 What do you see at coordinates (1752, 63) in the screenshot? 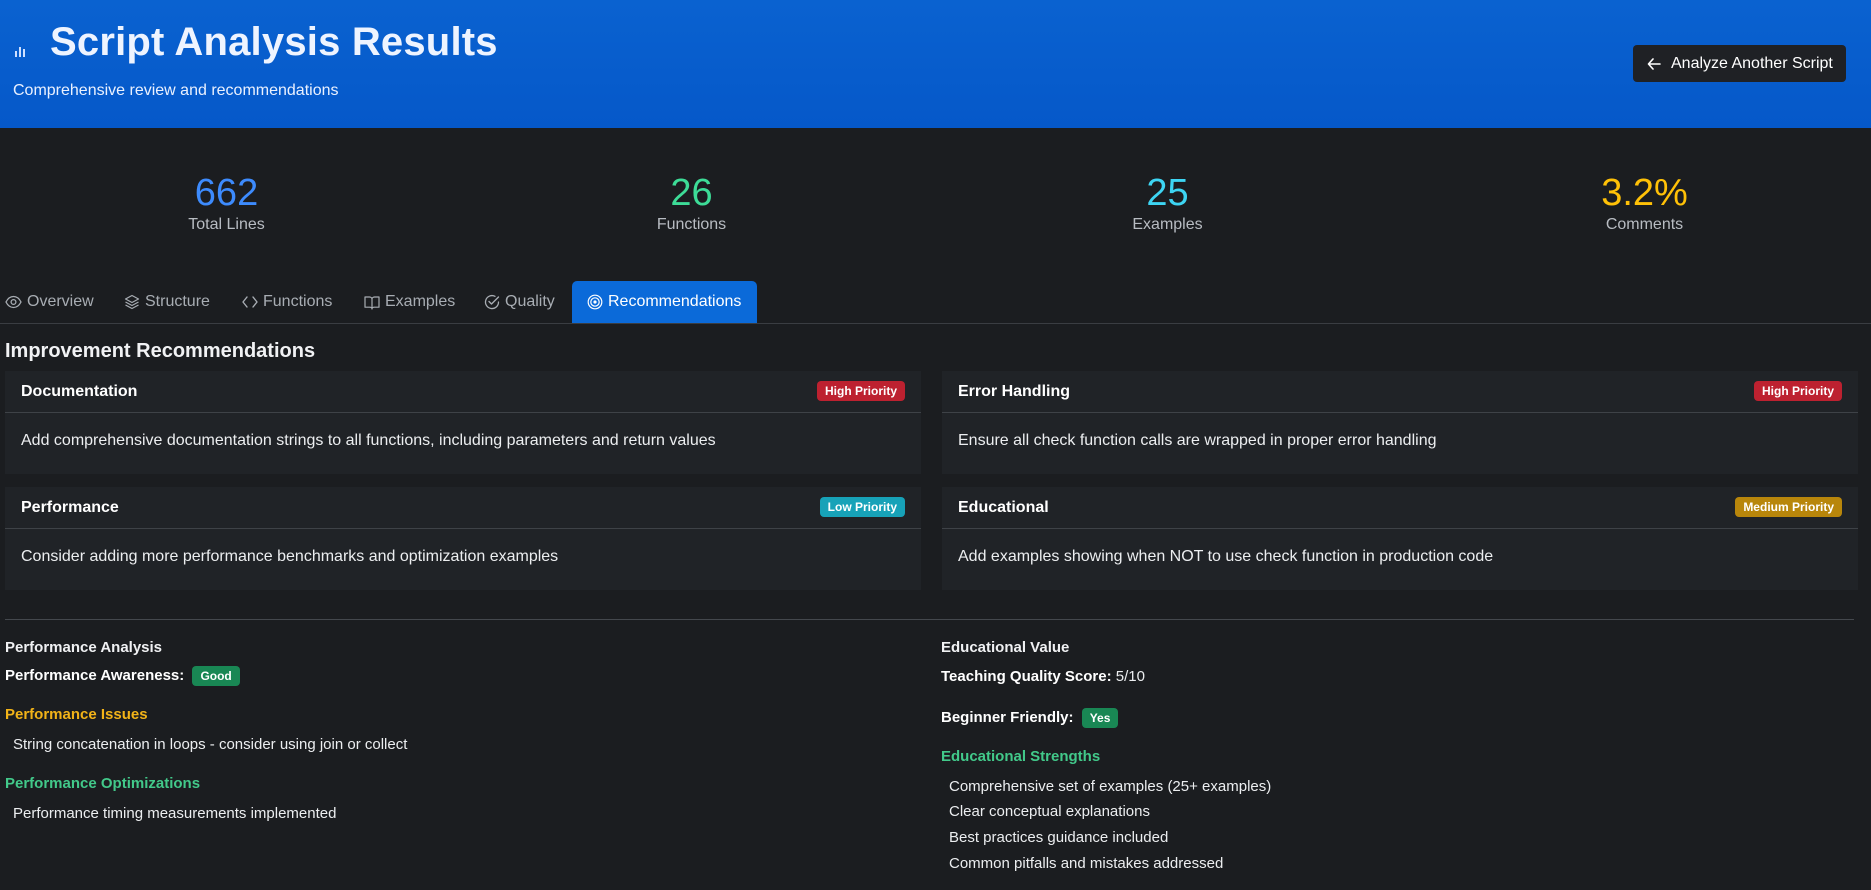
I see `back-button-label: Analyze Another Script` at bounding box center [1752, 63].